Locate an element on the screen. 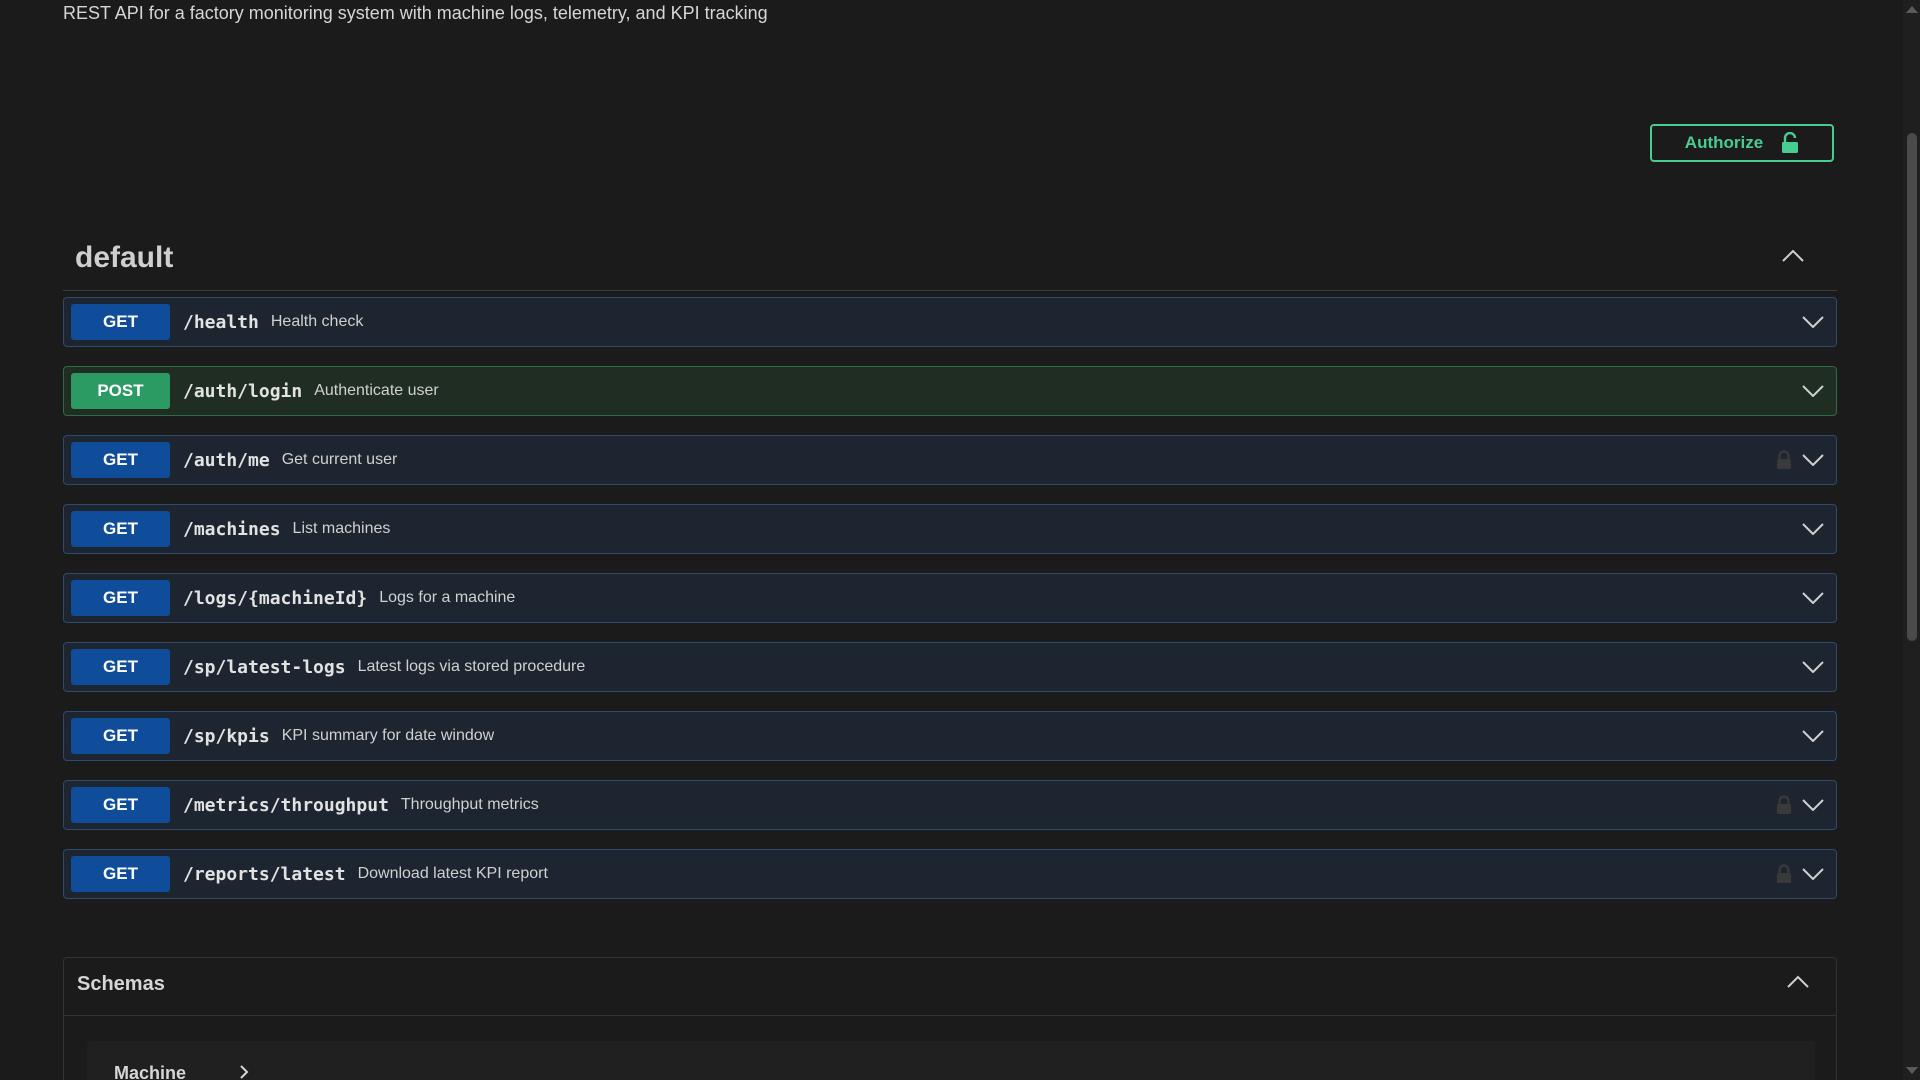  operation-row: POST /auth/login Authenticate user is located at coordinates (950, 391).